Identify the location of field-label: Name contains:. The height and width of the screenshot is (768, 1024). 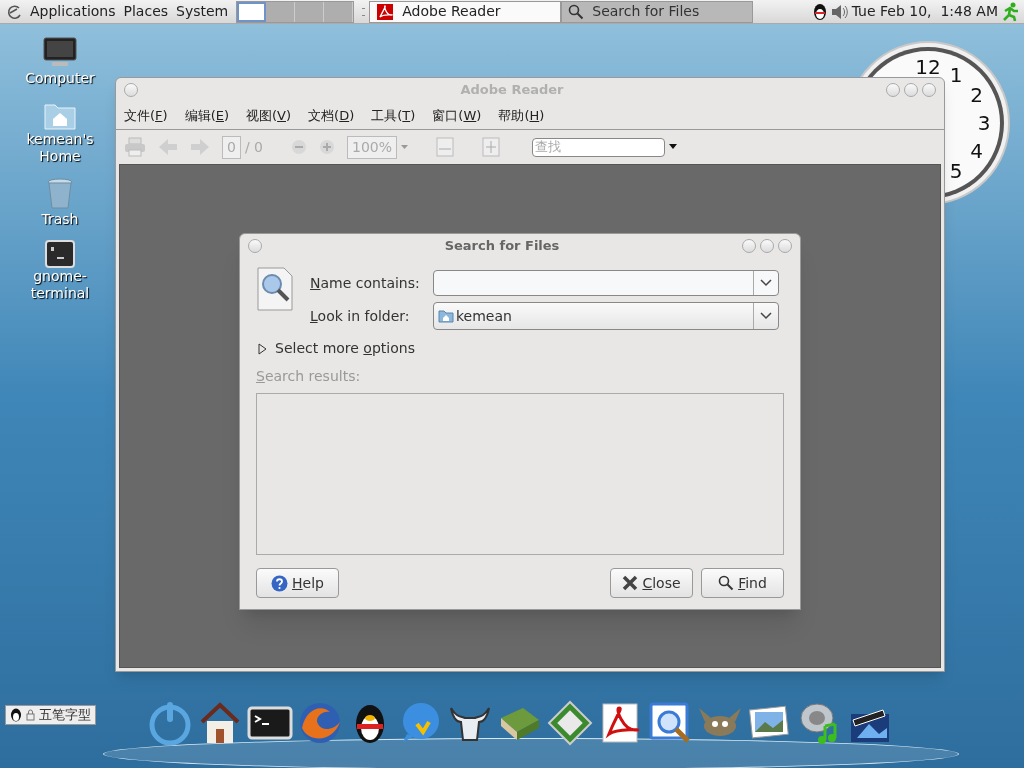
(365, 283).